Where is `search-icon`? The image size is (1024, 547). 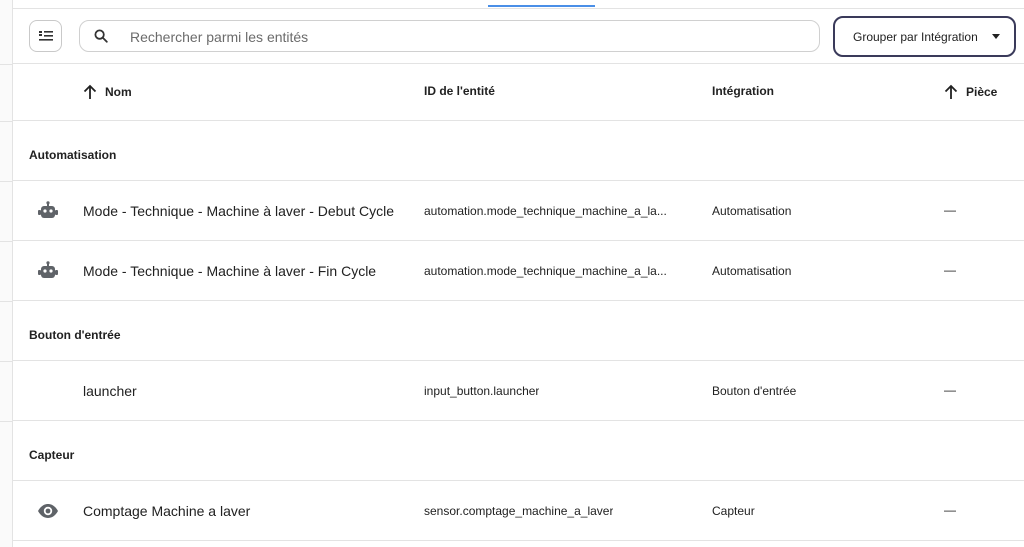 search-icon is located at coordinates (101, 36).